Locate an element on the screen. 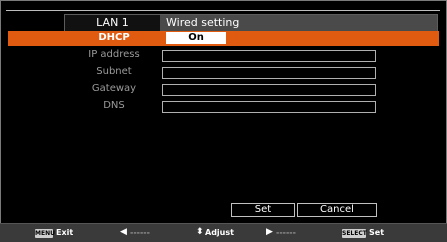 This screenshot has width=447, height=242. menu-header: LAN 1 Wired setting is located at coordinates (251, 23).